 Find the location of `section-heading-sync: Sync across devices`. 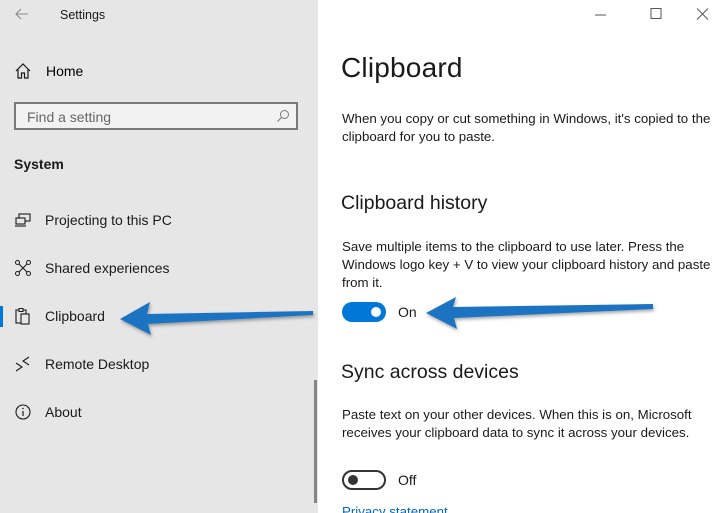

section-heading-sync: Sync across devices is located at coordinates (430, 372).